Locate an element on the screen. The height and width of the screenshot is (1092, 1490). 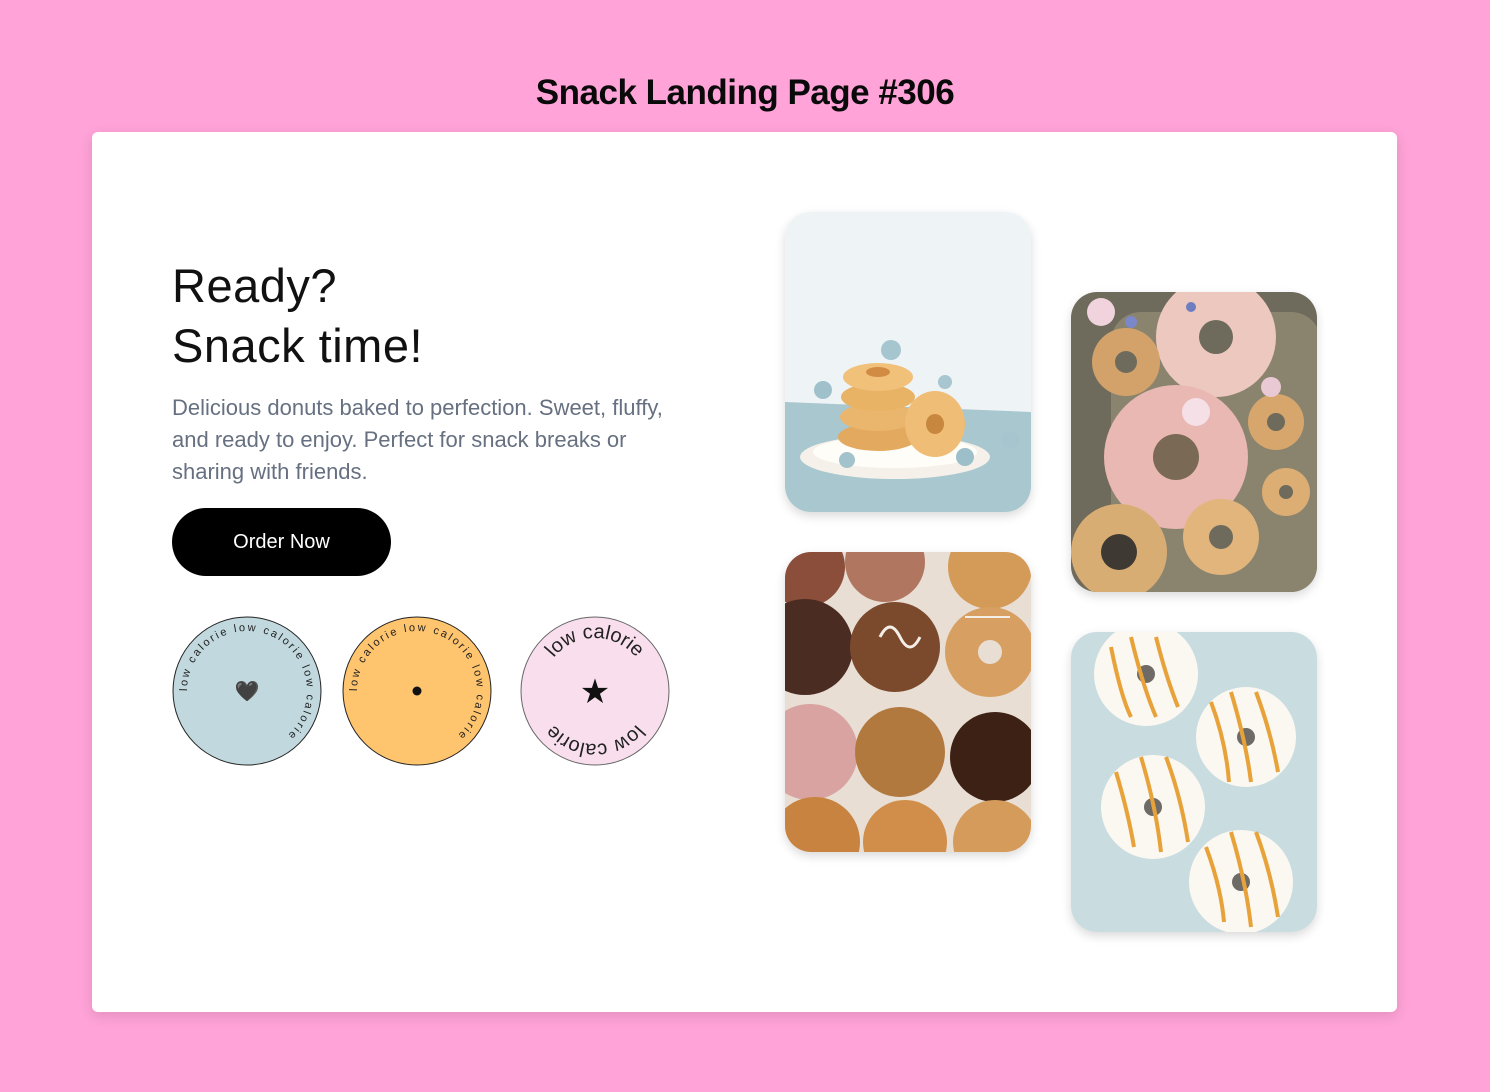
assorted-donuts-box-photo is located at coordinates (908, 702).